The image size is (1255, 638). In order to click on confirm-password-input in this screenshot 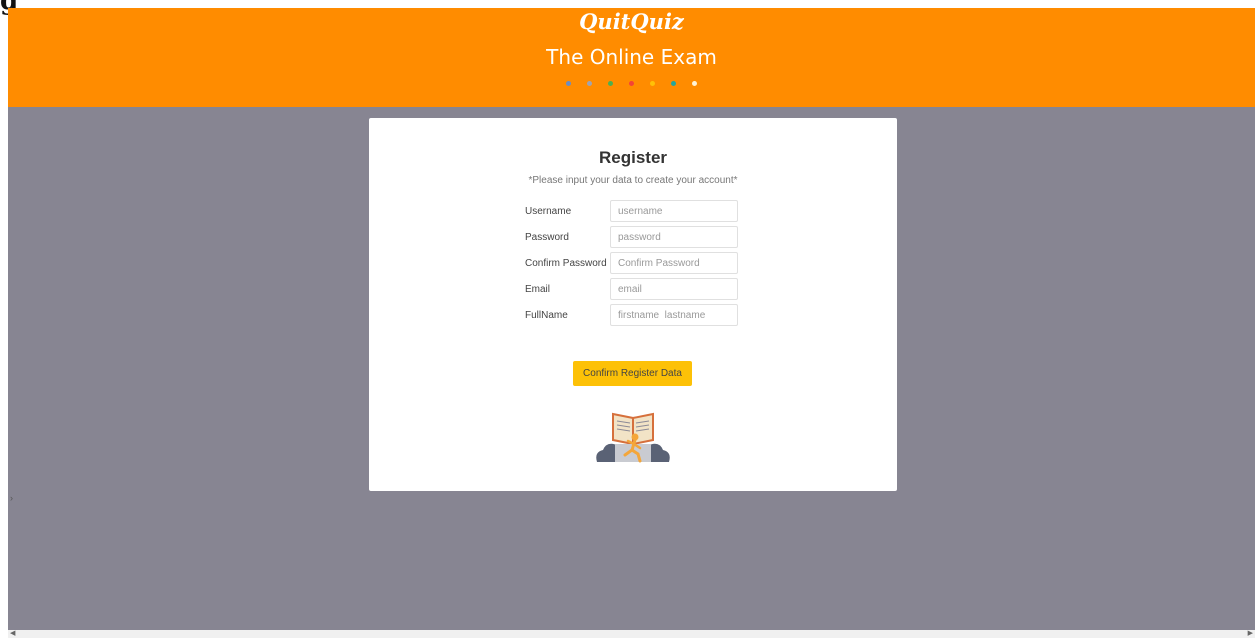, I will do `click(674, 263)`.